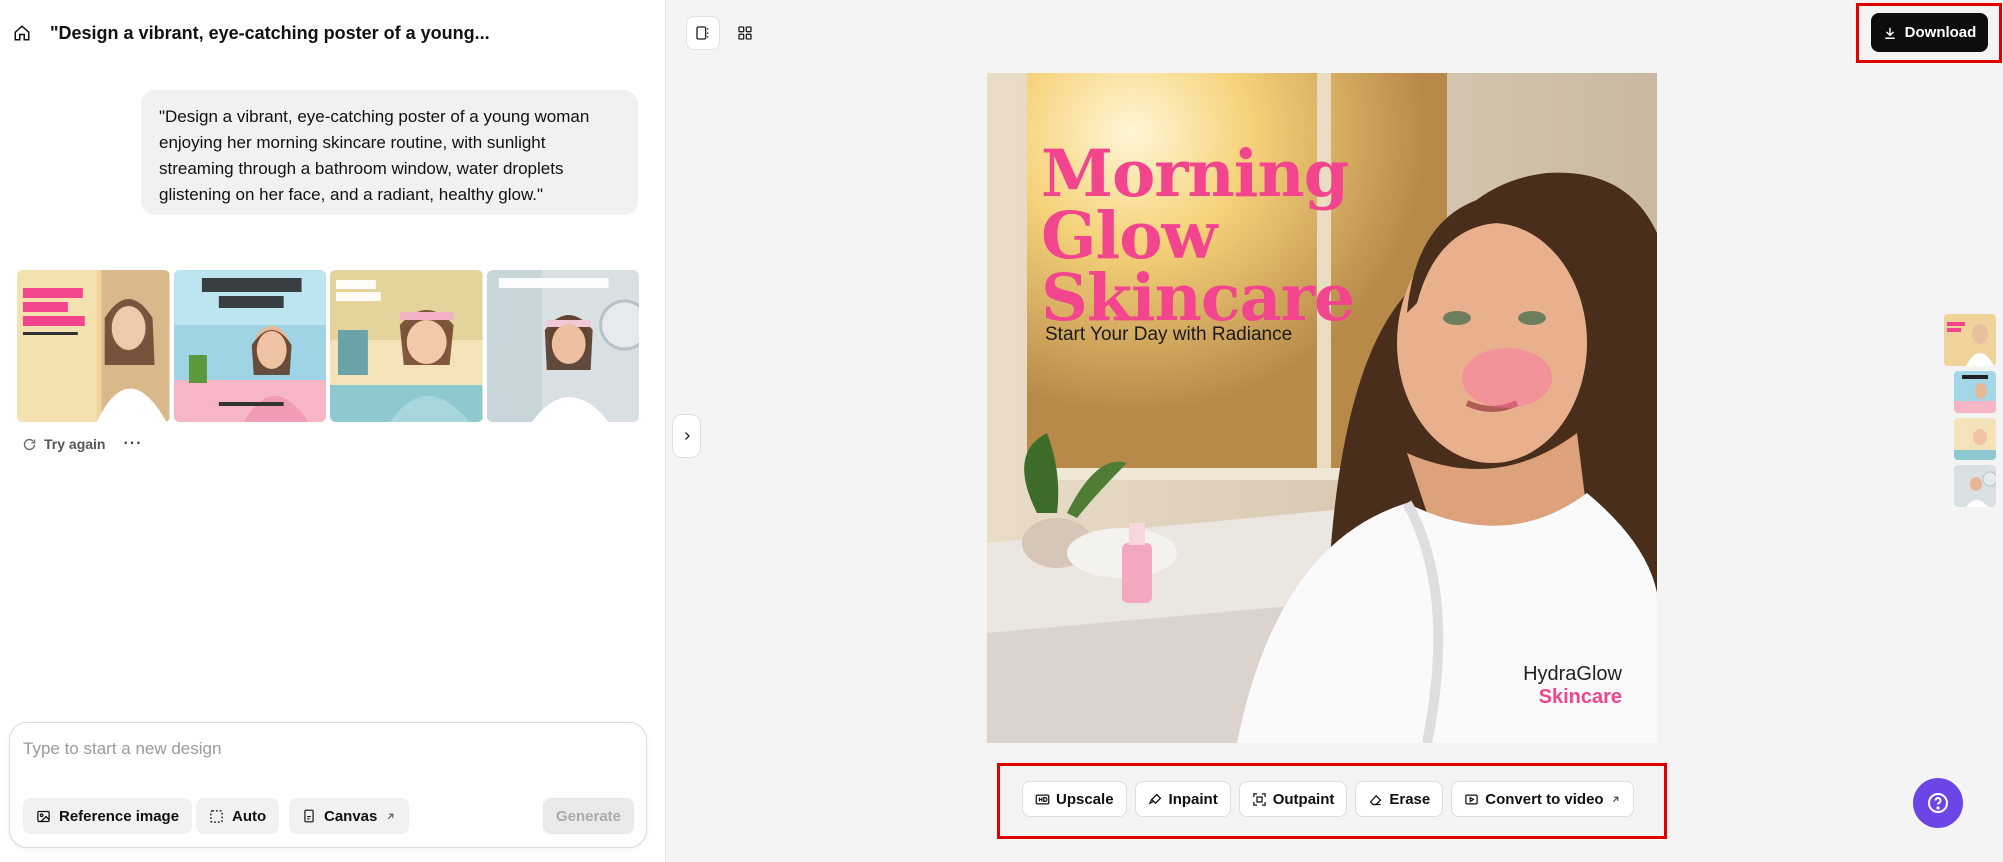  Describe the element at coordinates (724, 33) in the screenshot. I see `view-toggle` at that location.